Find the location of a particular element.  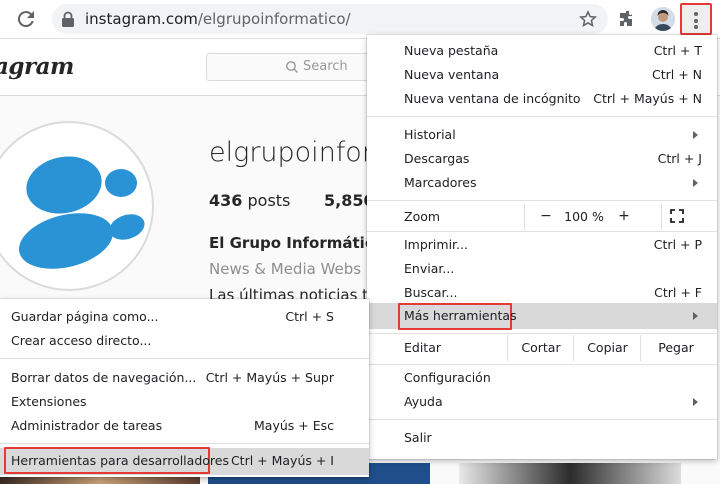

avatar-icon is located at coordinates (663, 19).